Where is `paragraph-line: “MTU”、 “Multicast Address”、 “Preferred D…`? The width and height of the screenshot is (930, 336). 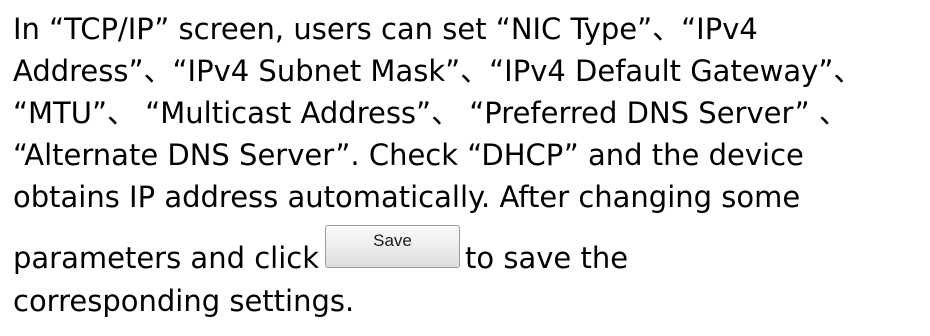
paragraph-line: “MTU”、 “Multicast Address”、 “Preferred D… is located at coordinates (430, 113).